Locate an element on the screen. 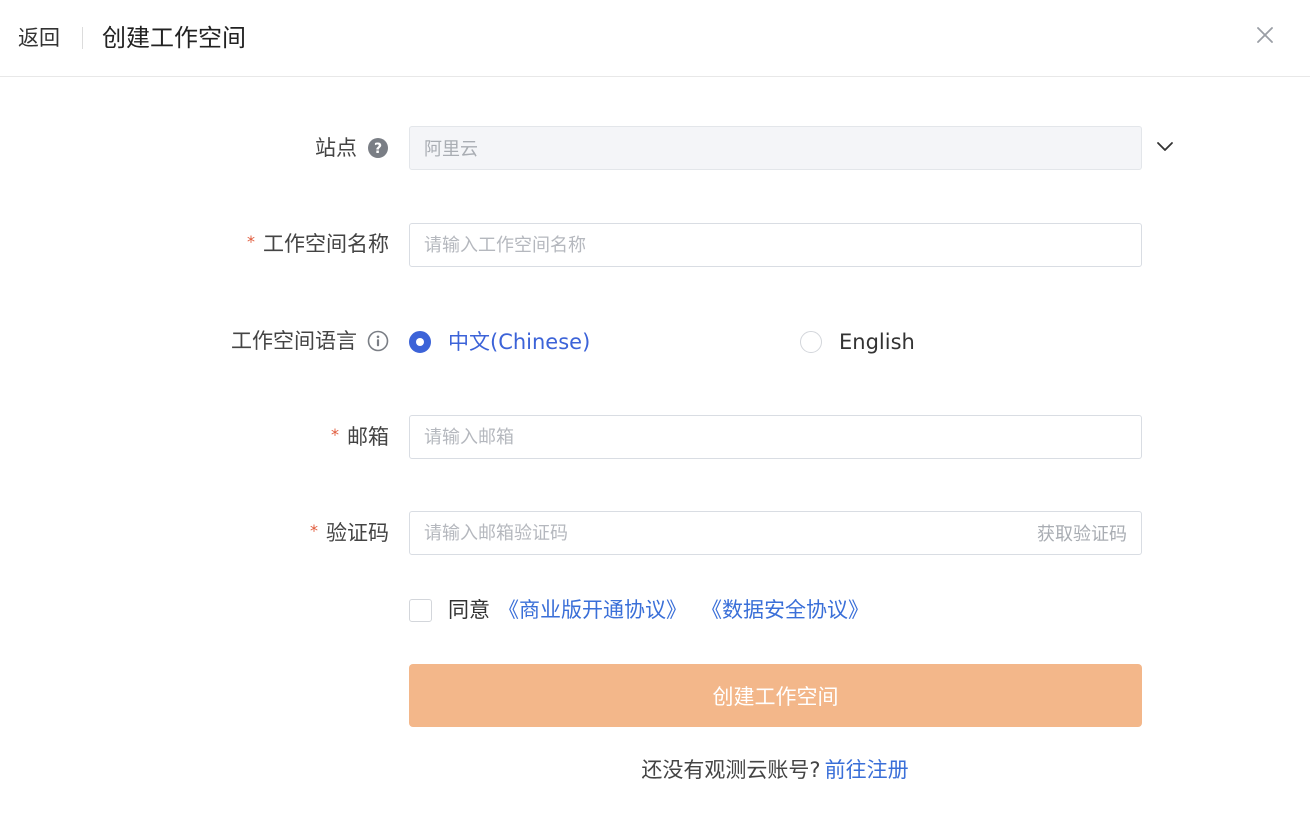 The image size is (1310, 828). radio-english: English is located at coordinates (857, 342).